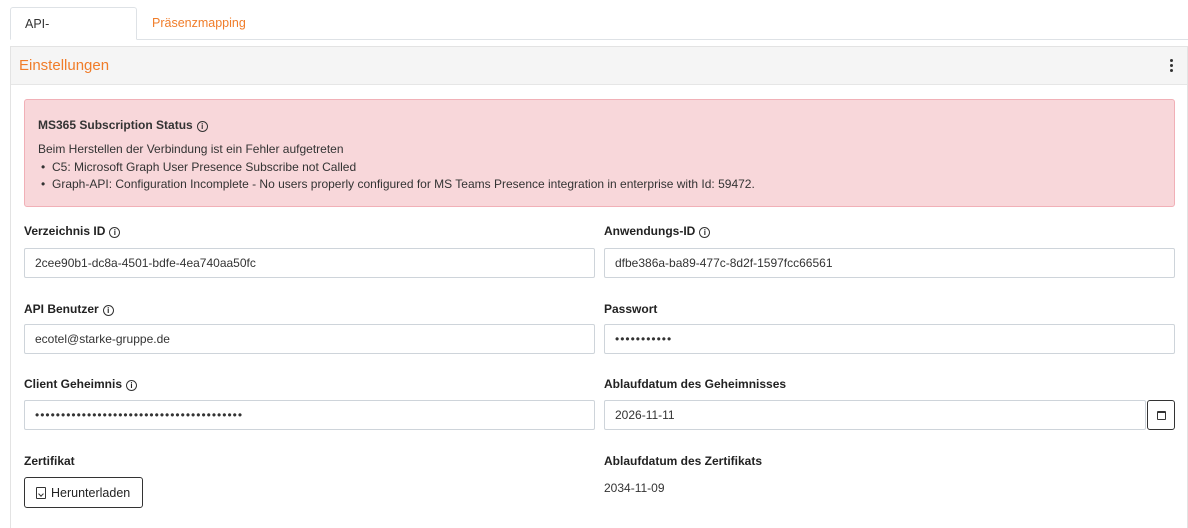  I want to click on file-download-icon, so click(41, 493).